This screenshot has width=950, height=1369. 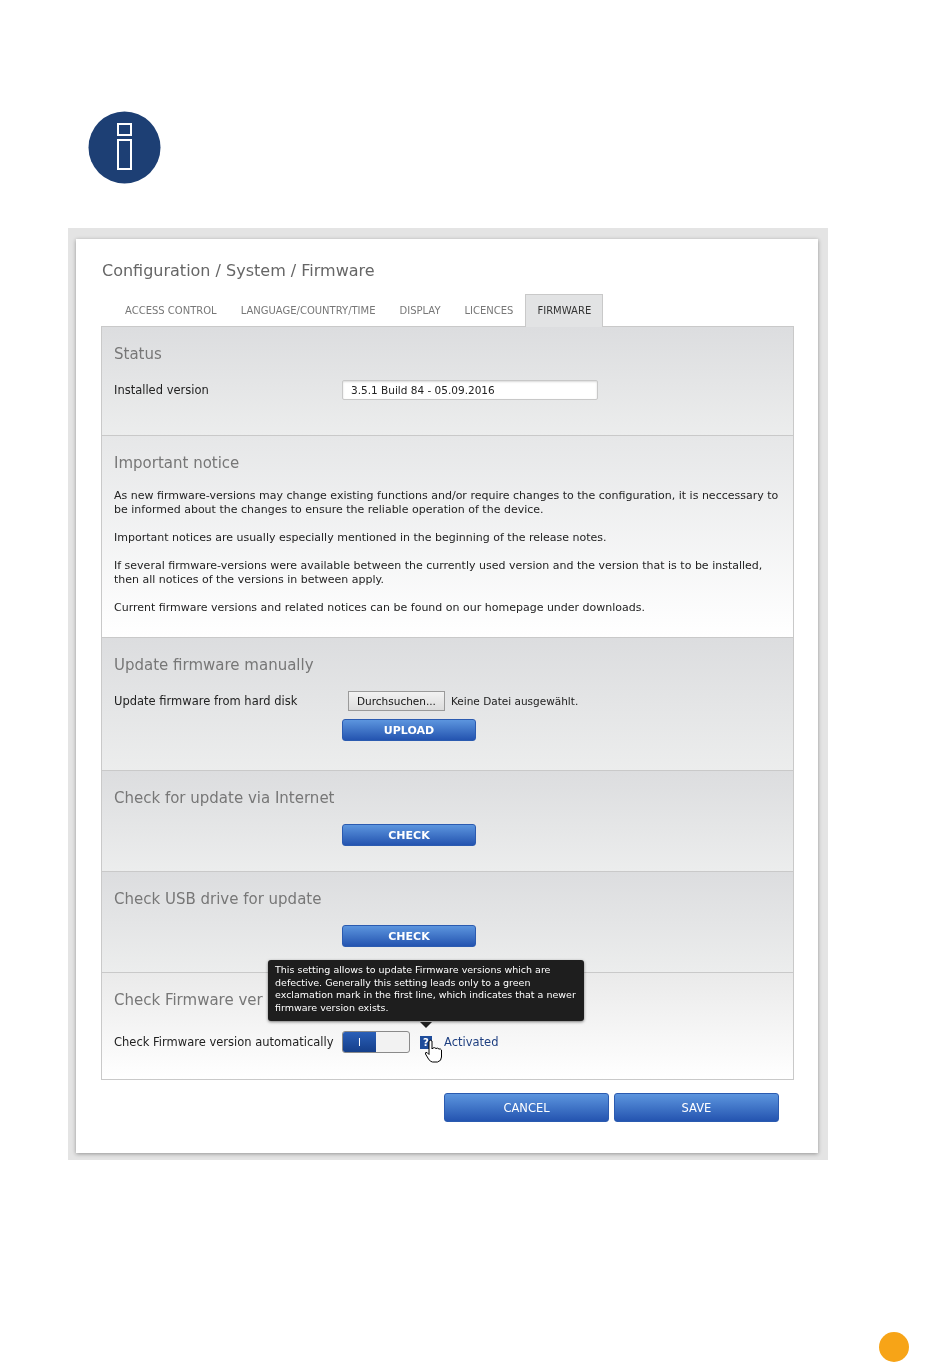 I want to click on page-marker-dot, so click(x=894, y=1347).